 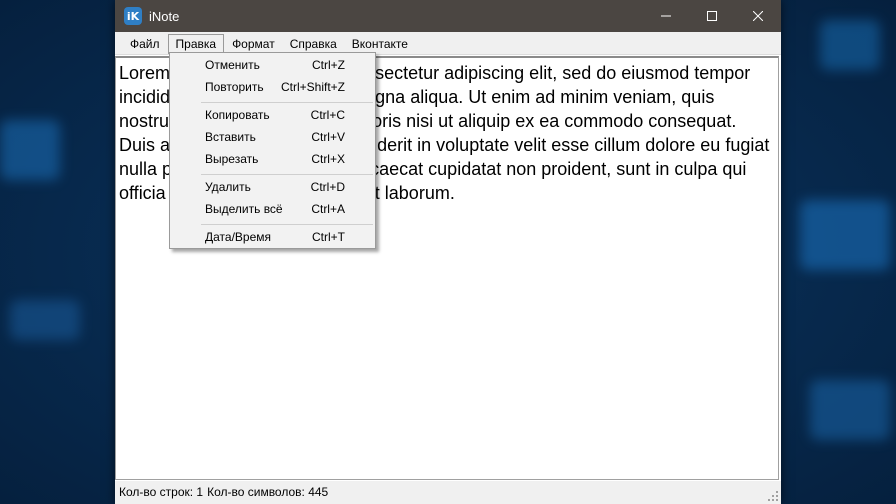 I want to click on app-logo-icon: iK, so click(x=133, y=16).